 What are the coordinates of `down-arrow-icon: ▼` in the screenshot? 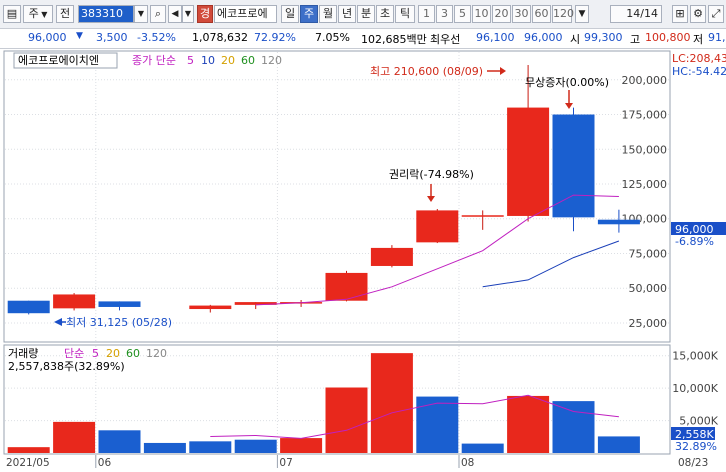 It's located at (79, 36).